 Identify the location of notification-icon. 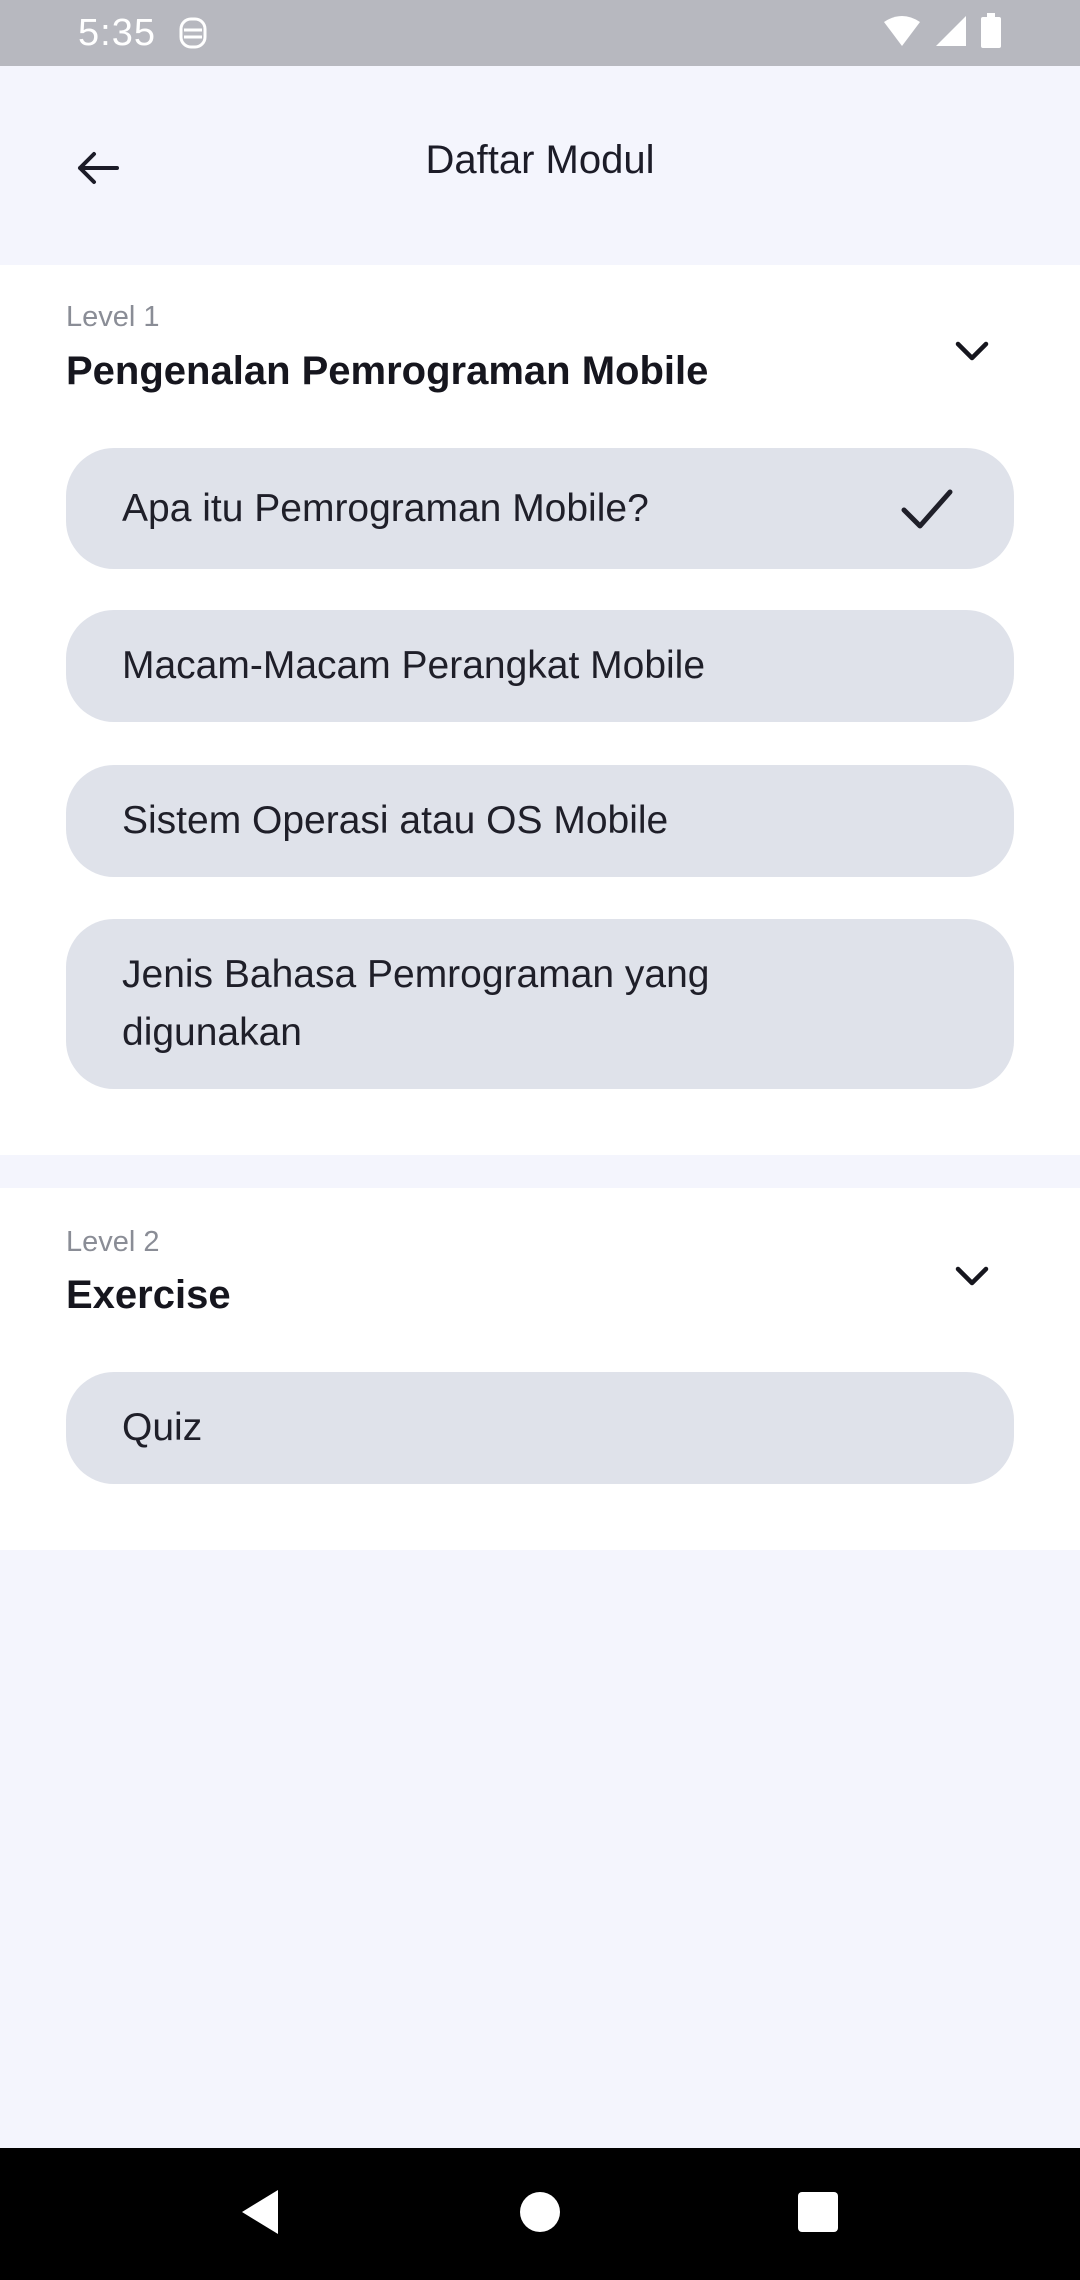
(193, 33).